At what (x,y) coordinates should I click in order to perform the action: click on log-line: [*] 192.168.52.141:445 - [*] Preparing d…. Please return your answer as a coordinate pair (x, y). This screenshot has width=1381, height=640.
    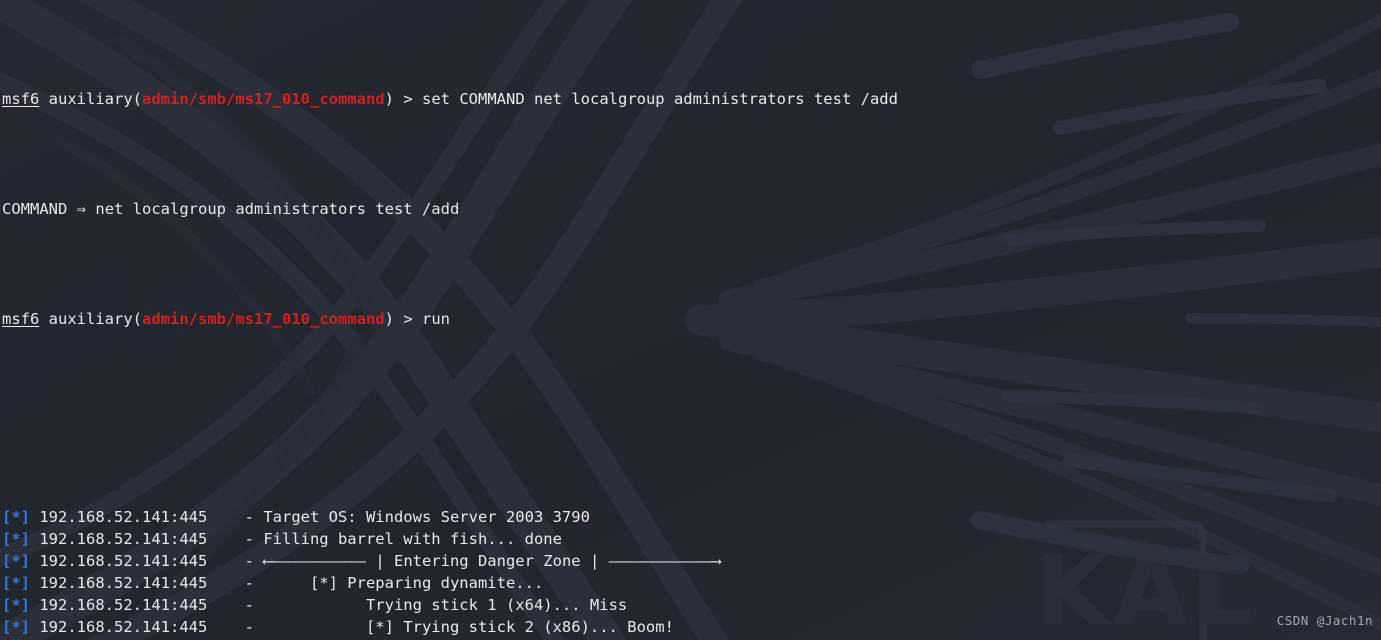
    Looking at the image, I should click on (691, 583).